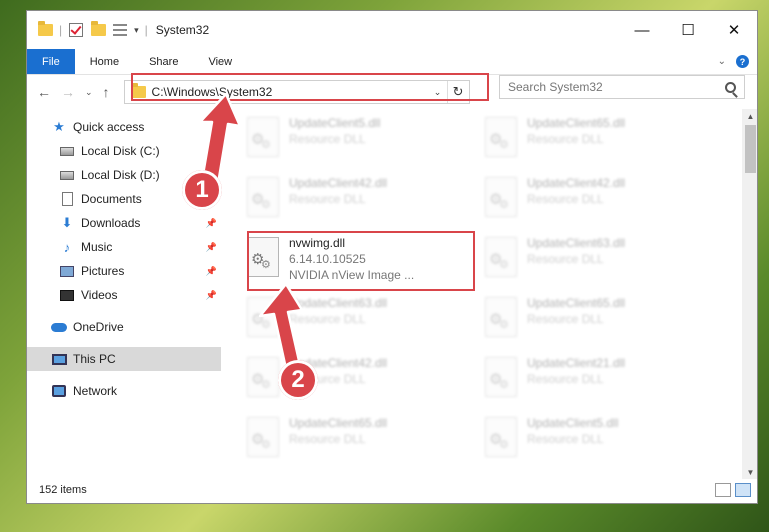  What do you see at coordinates (722, 61) in the screenshot?
I see `expand-ribbon-chevron-icon: ⌄` at bounding box center [722, 61].